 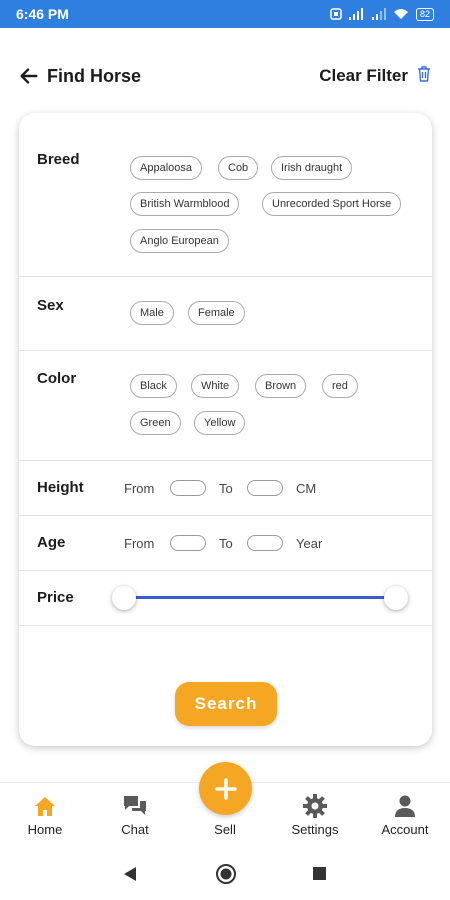 What do you see at coordinates (225, 829) in the screenshot?
I see `nav-sell-label: Sell` at bounding box center [225, 829].